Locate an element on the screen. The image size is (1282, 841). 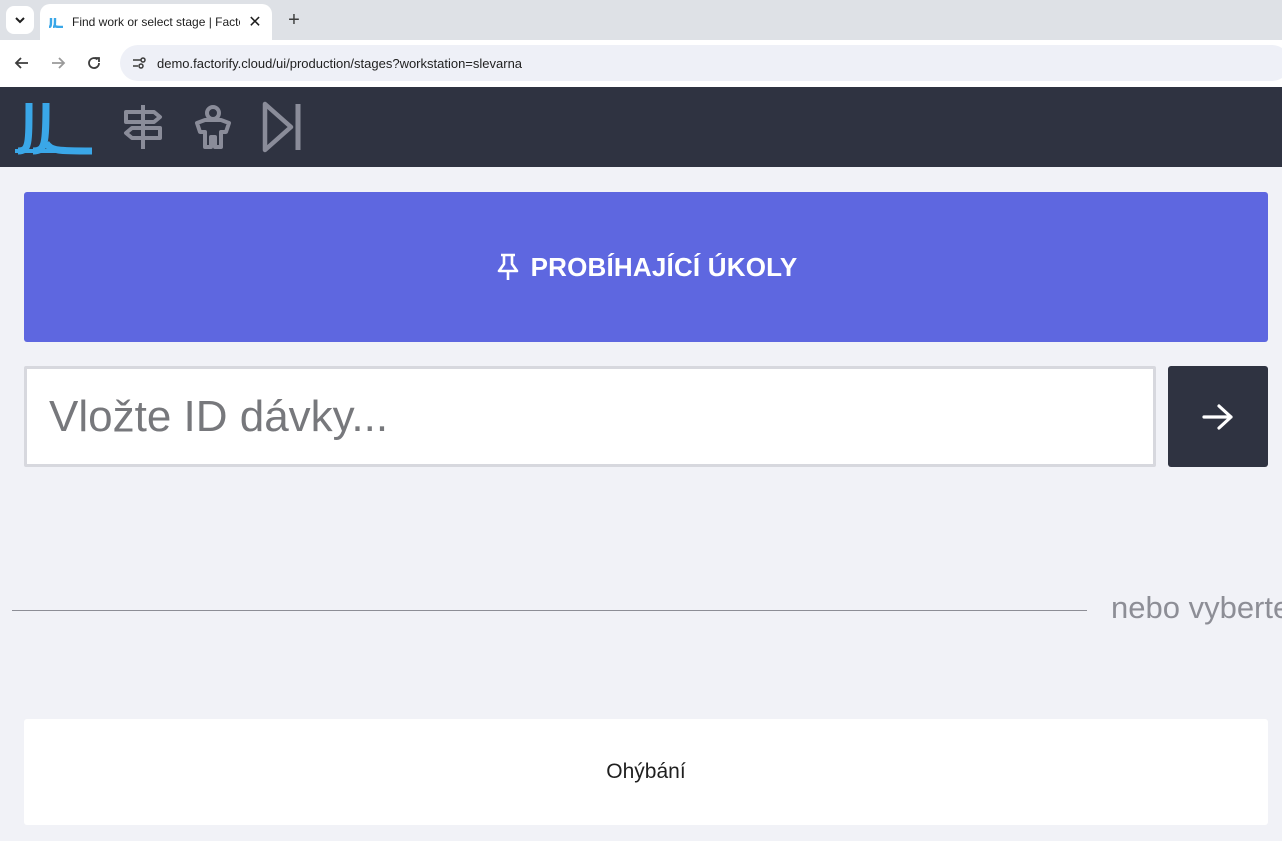
batch-id-input is located at coordinates (590, 416).